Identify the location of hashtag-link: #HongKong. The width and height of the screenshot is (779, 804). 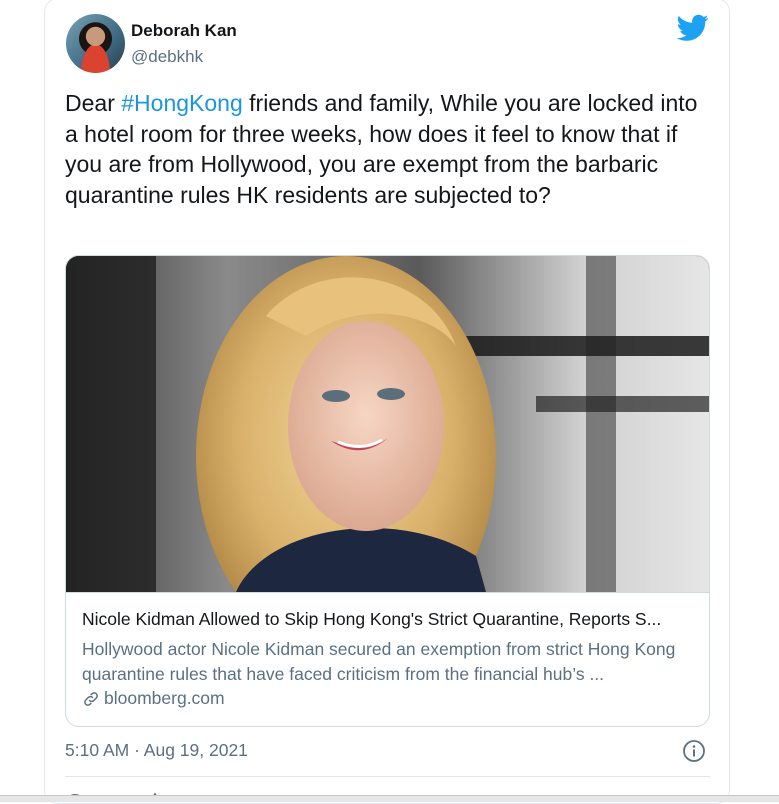
(182, 103).